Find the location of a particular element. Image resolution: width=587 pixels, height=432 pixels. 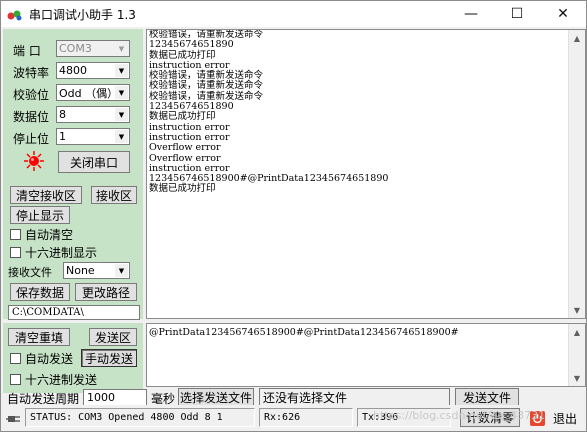

databits-label: 数据位 is located at coordinates (31, 117).